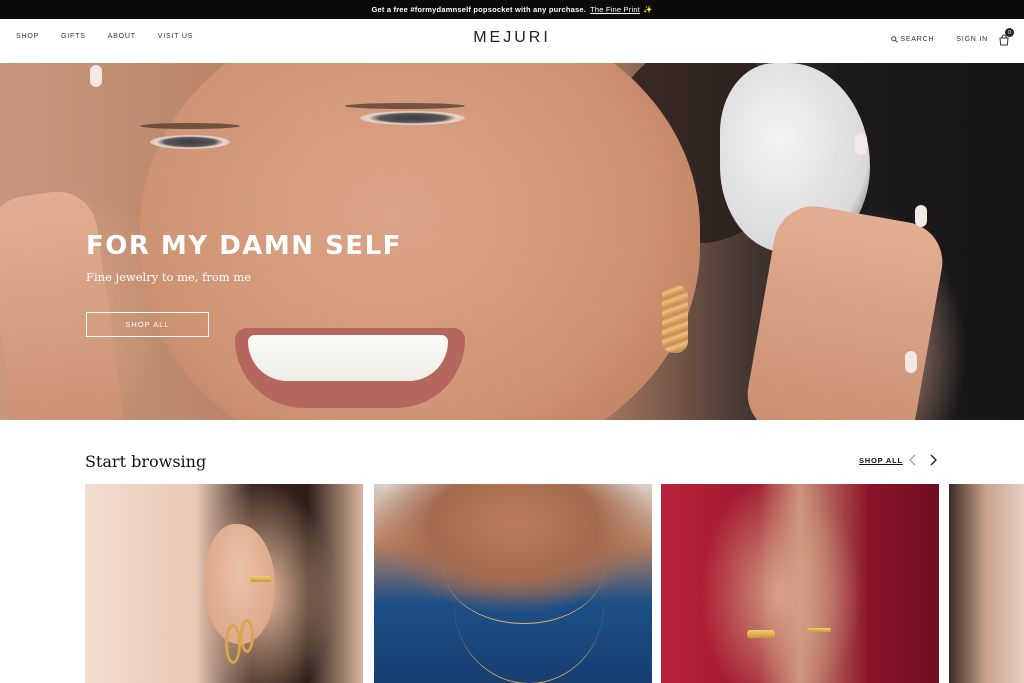 The image size is (1024, 683). What do you see at coordinates (190, 126) in the screenshot?
I see `hero-brow-left` at bounding box center [190, 126].